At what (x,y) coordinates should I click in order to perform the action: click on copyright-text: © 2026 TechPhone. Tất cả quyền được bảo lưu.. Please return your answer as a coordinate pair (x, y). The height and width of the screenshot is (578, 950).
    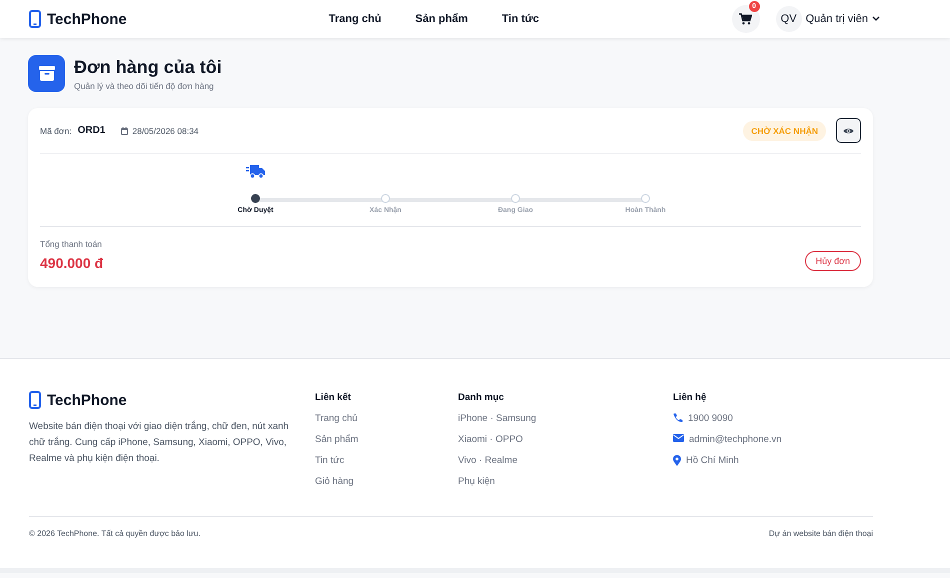
    Looking at the image, I should click on (114, 533).